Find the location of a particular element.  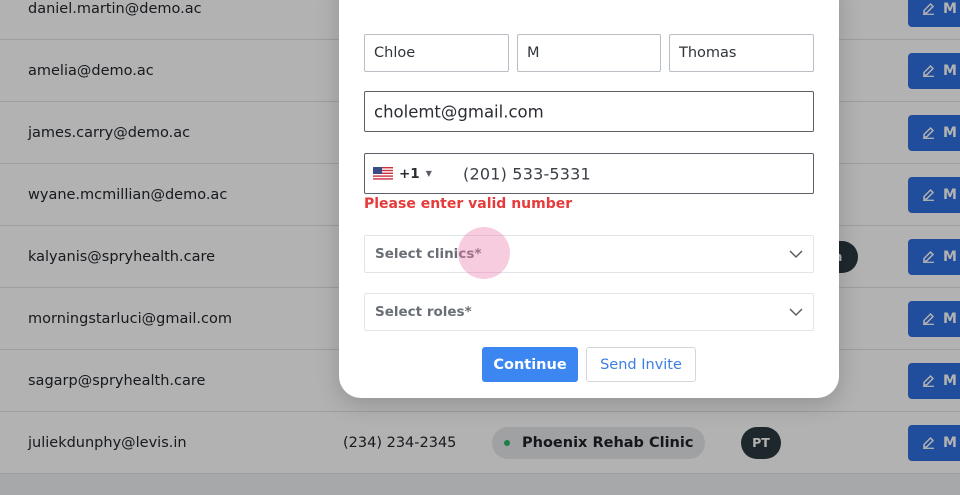

send-invite-button: Send Invite is located at coordinates (641, 364).